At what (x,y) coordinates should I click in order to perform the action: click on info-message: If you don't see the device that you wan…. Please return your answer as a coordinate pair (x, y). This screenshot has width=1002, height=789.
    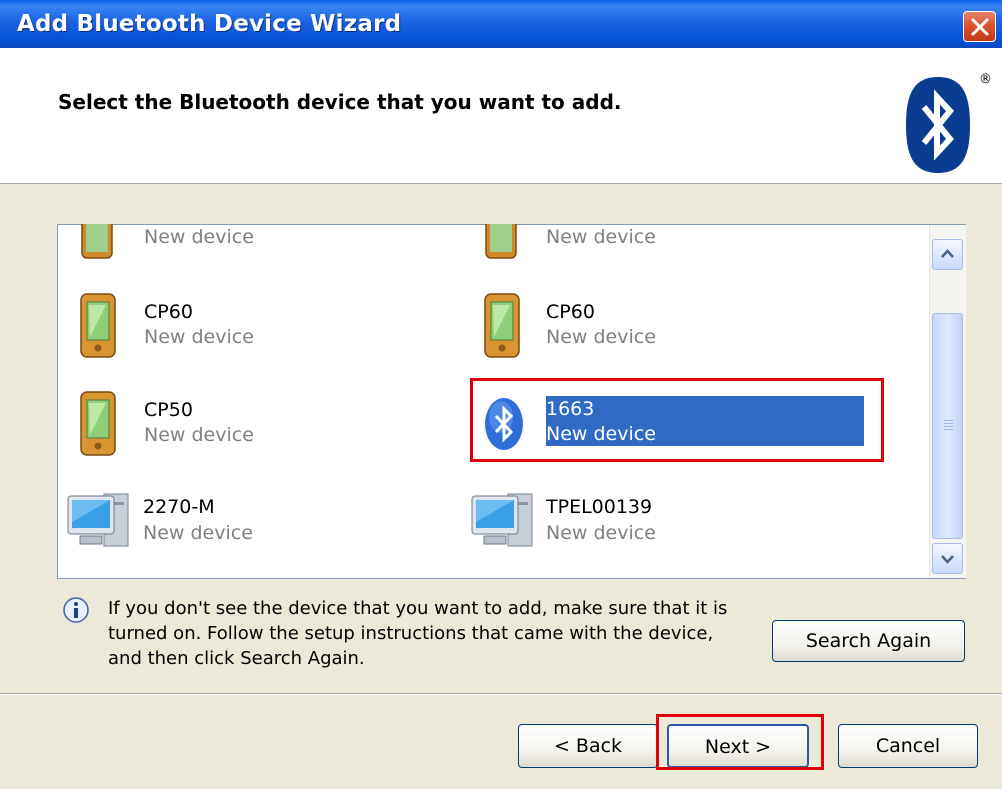
    Looking at the image, I should click on (438, 633).